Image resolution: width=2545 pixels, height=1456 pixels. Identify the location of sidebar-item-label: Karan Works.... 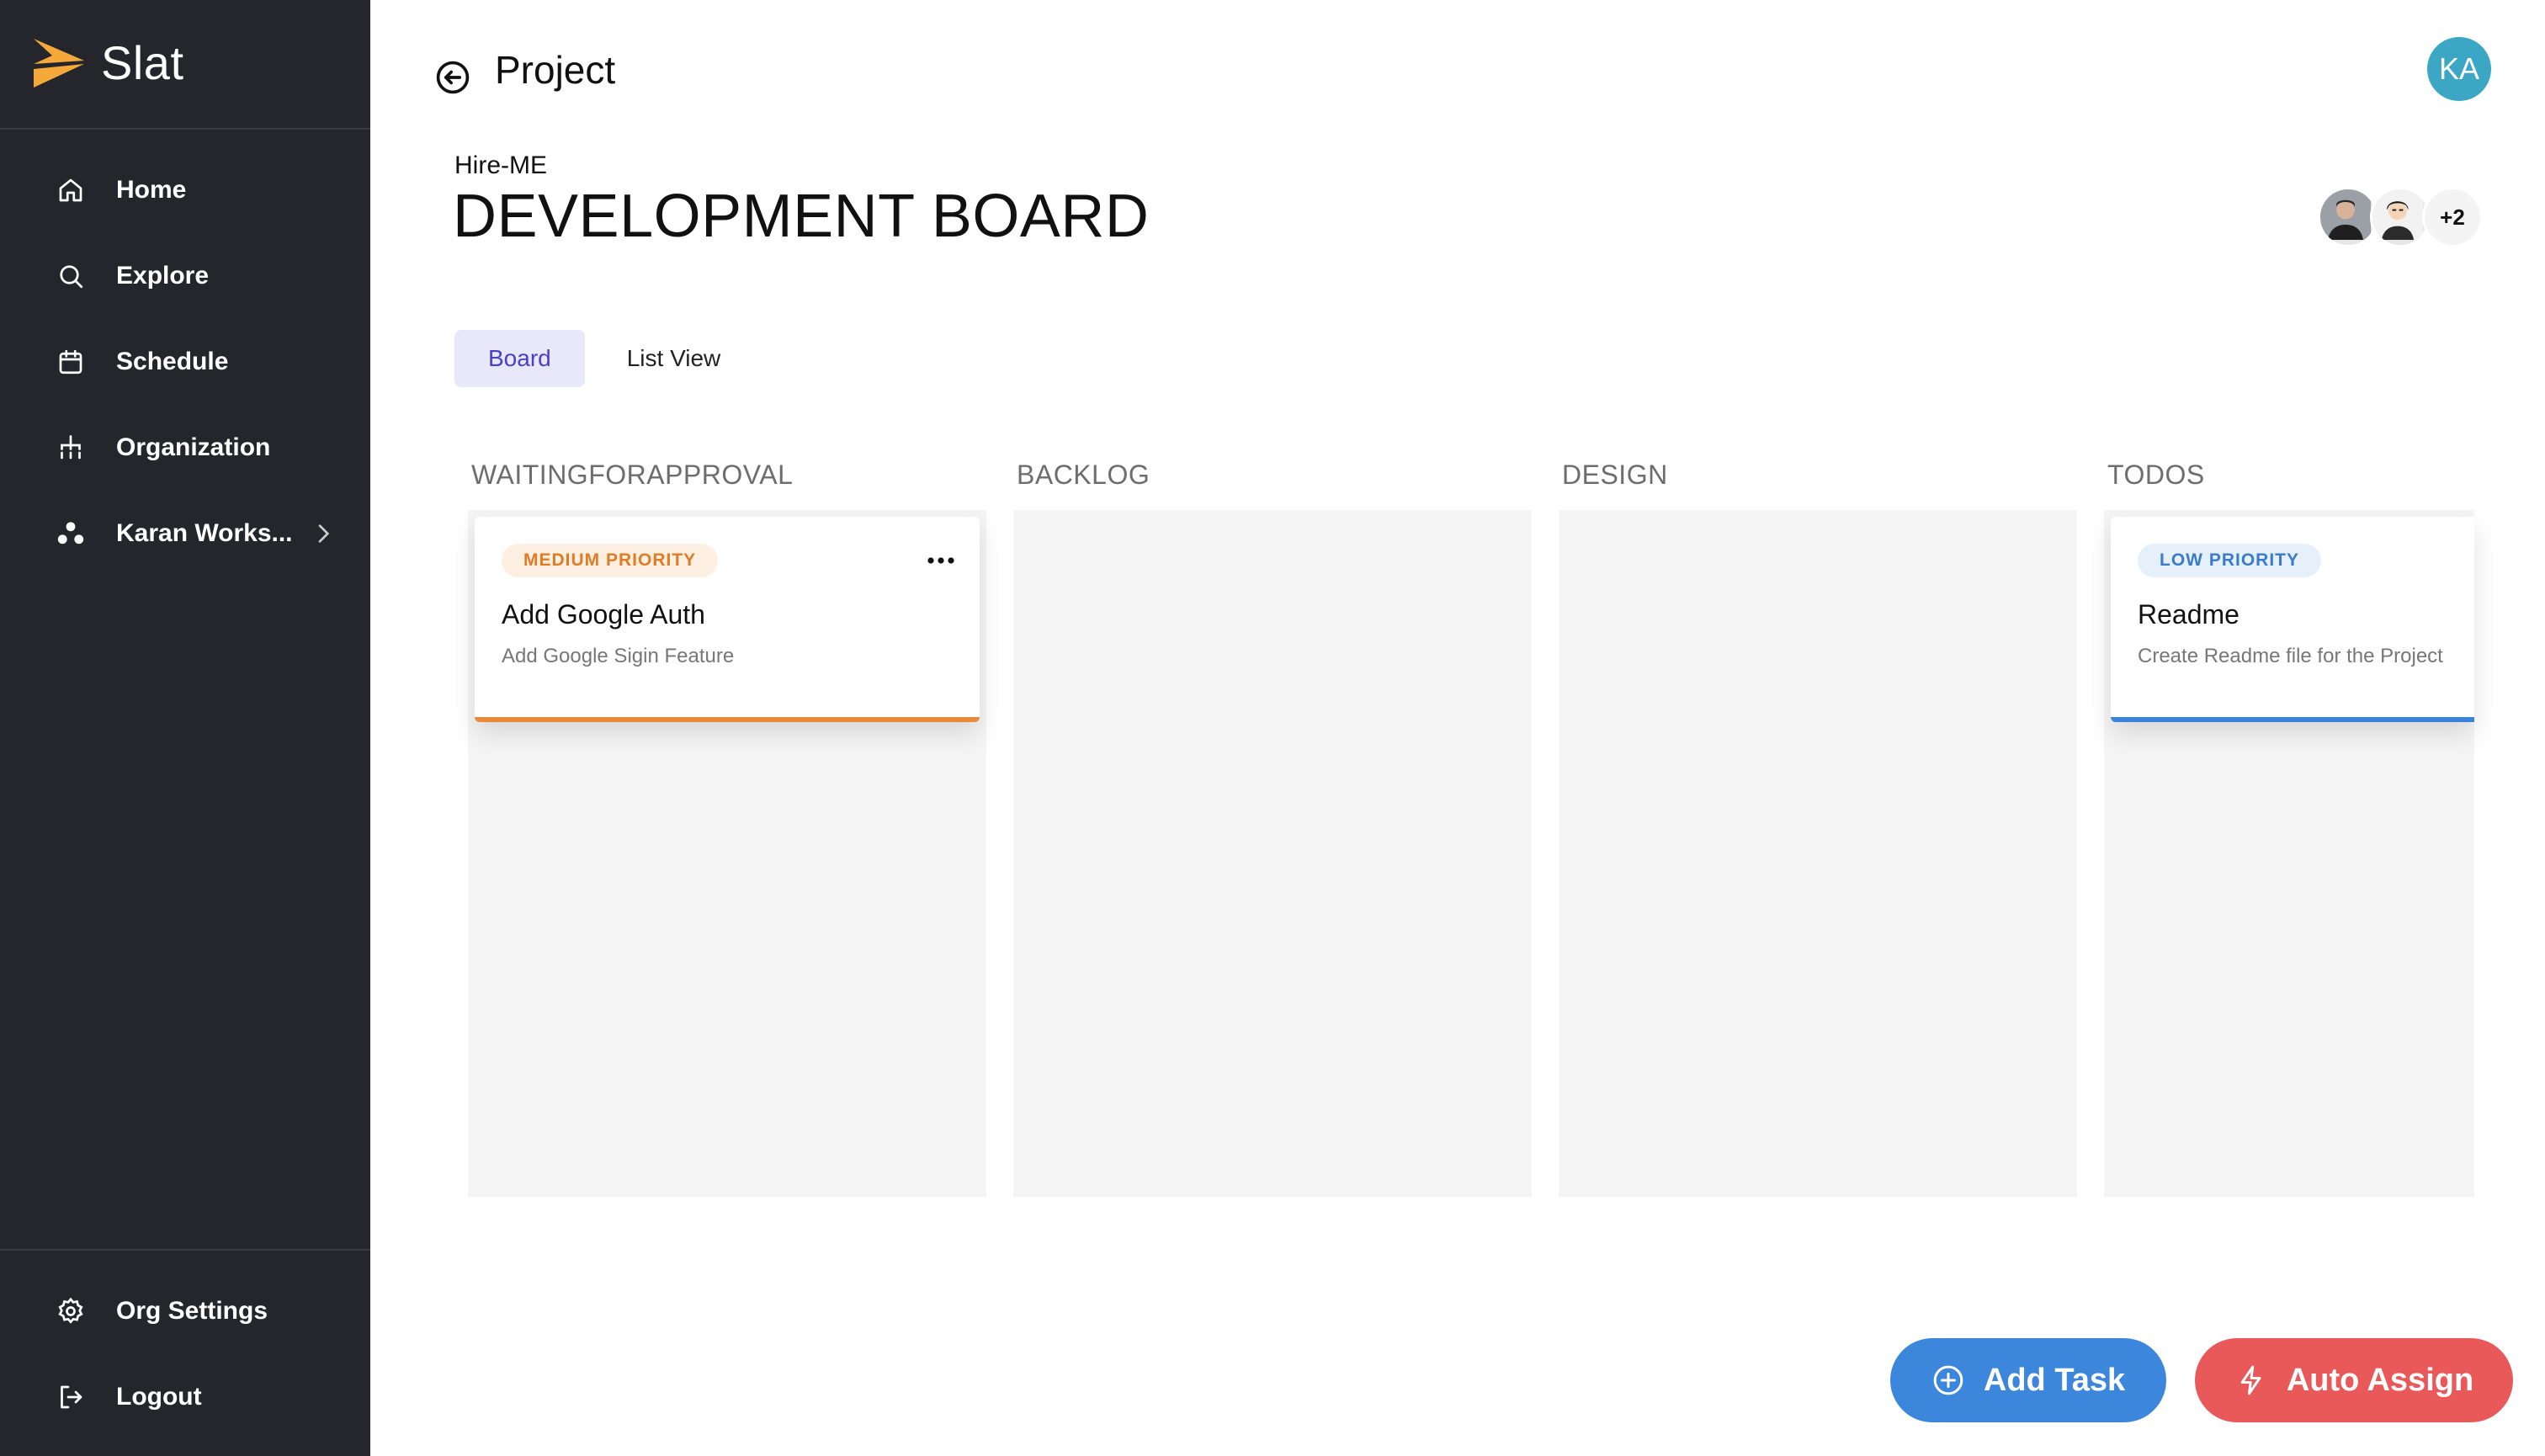
(205, 533).